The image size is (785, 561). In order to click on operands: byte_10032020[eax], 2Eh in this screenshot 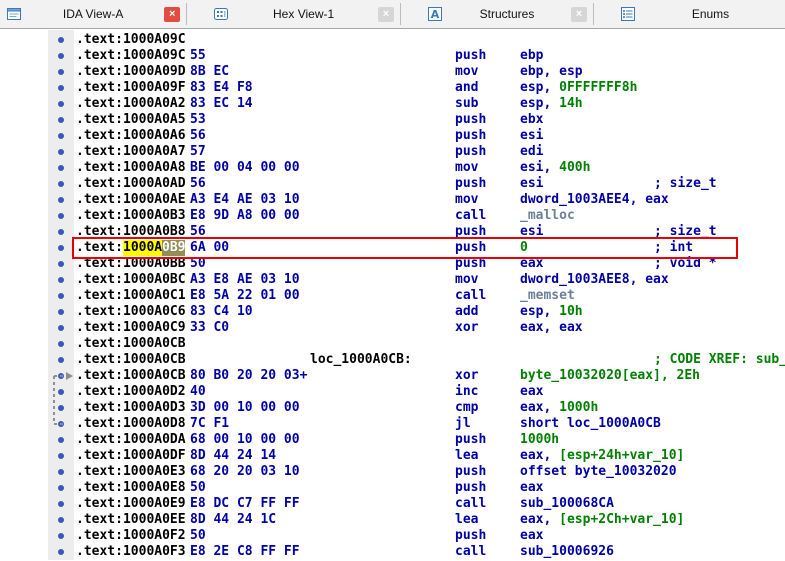, I will do `click(610, 376)`.